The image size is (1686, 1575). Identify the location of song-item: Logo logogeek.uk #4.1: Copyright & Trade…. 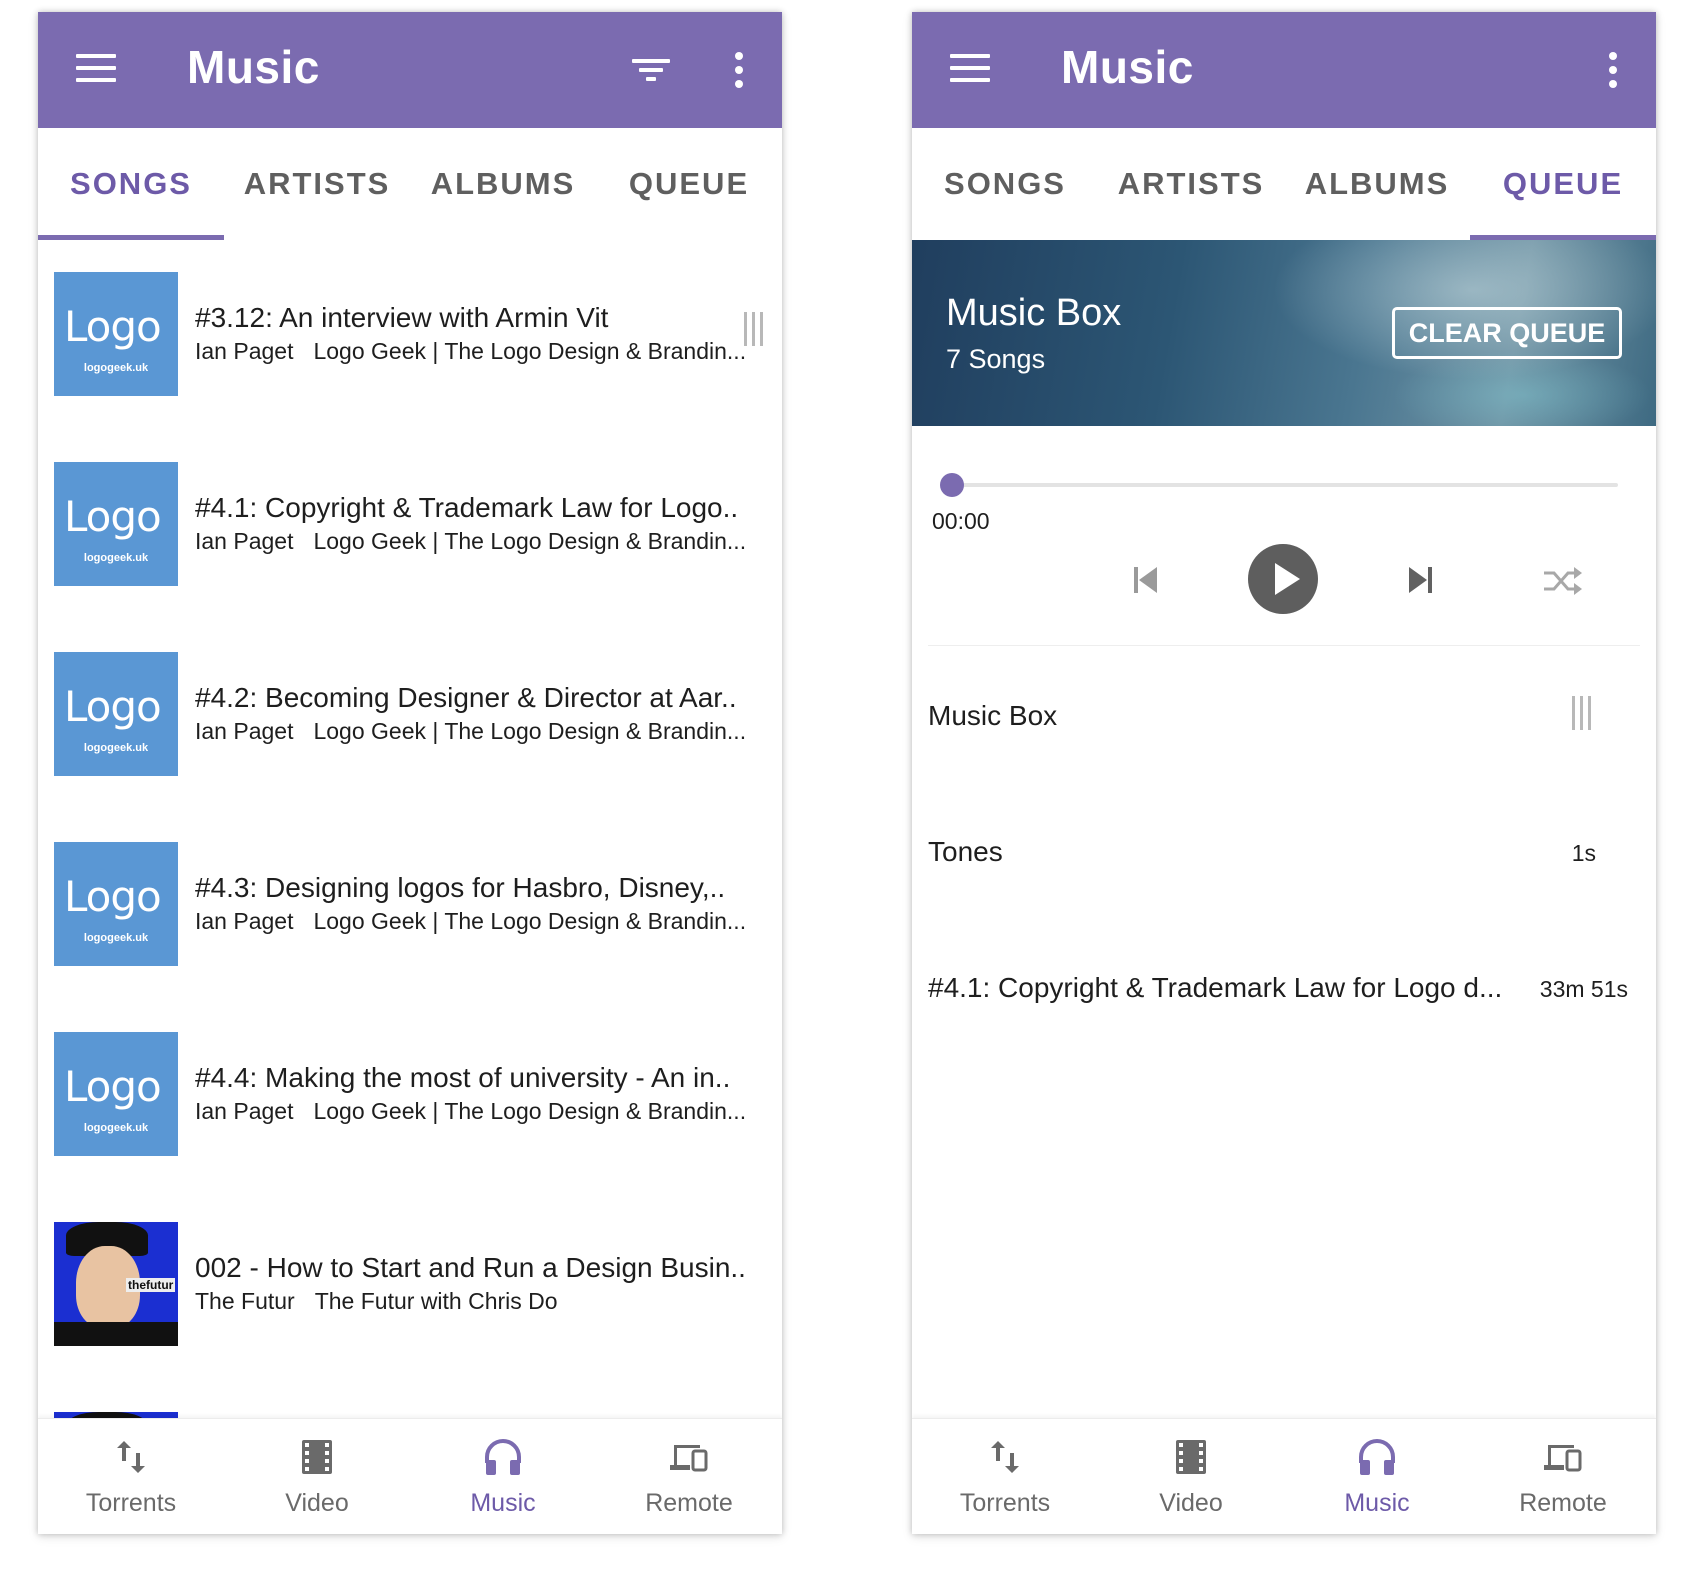
(410, 525).